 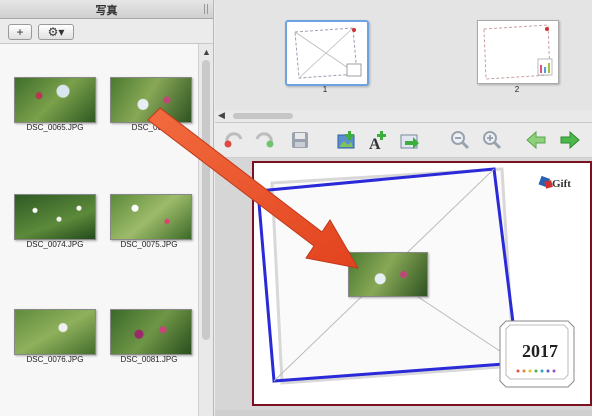 I want to click on scroll-left-icon: ◀, so click(x=221, y=115).